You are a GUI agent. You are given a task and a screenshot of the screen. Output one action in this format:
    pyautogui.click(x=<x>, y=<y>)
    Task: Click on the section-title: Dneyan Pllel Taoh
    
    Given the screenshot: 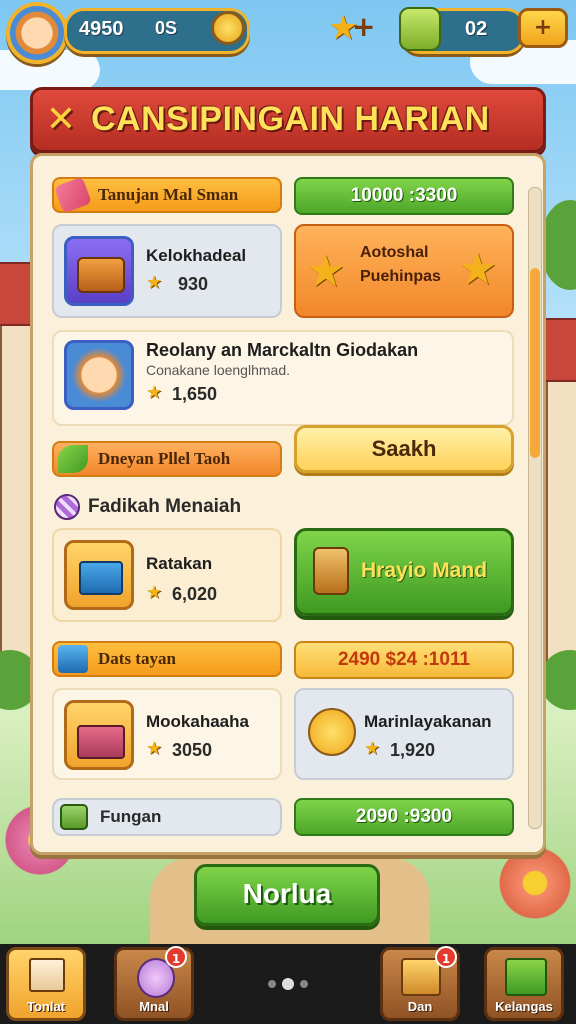 What is the action you would take?
    pyautogui.click(x=164, y=458)
    